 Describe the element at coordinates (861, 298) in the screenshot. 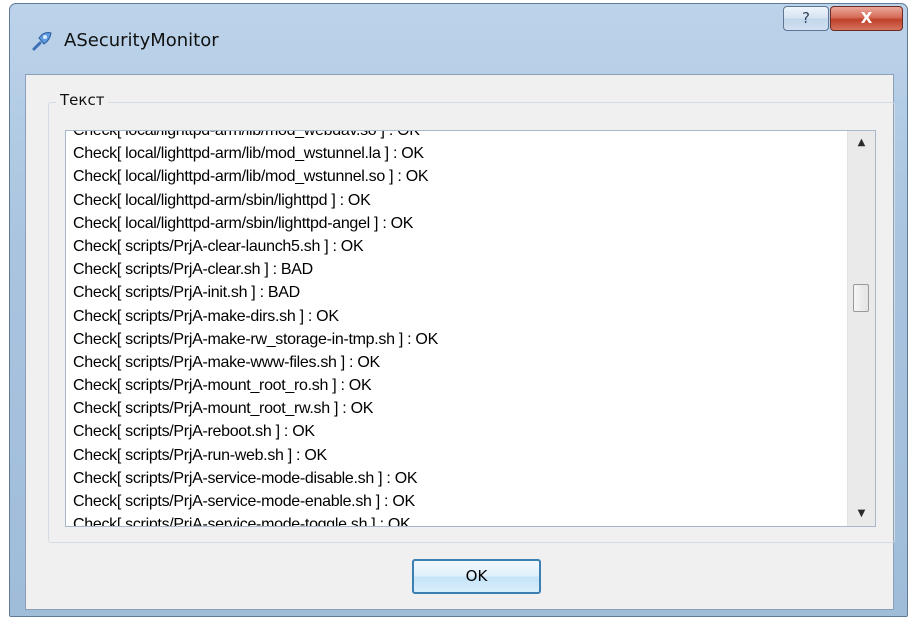

I see `scroll-thumb` at that location.